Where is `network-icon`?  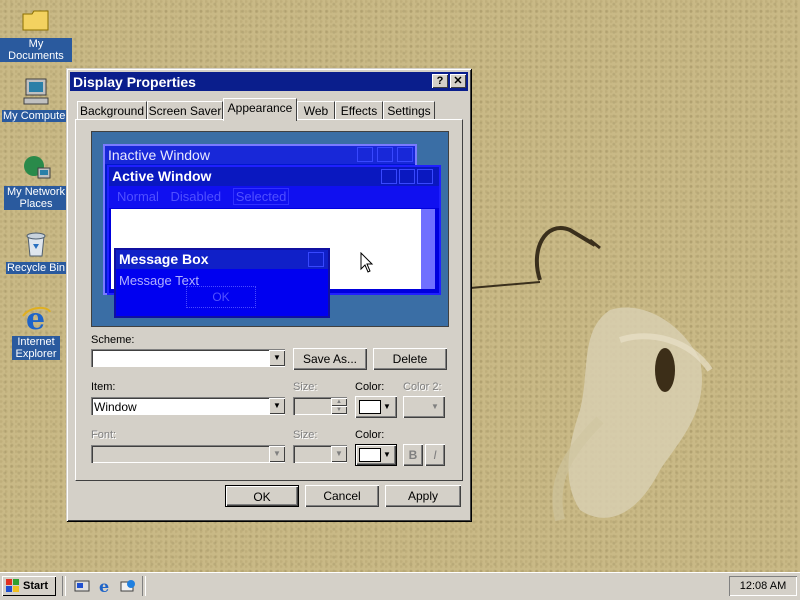 network-icon is located at coordinates (36, 168).